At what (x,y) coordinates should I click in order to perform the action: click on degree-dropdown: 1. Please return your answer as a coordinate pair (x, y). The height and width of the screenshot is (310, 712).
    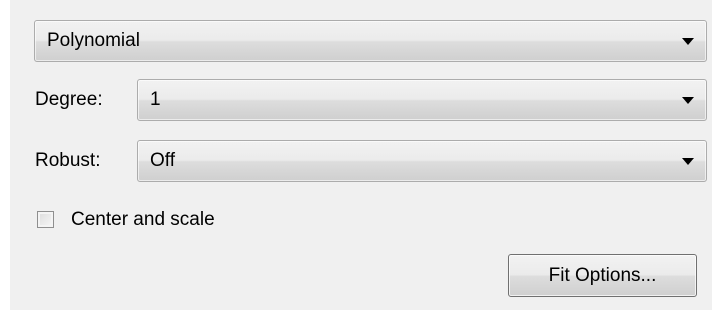
    Looking at the image, I should click on (422, 100).